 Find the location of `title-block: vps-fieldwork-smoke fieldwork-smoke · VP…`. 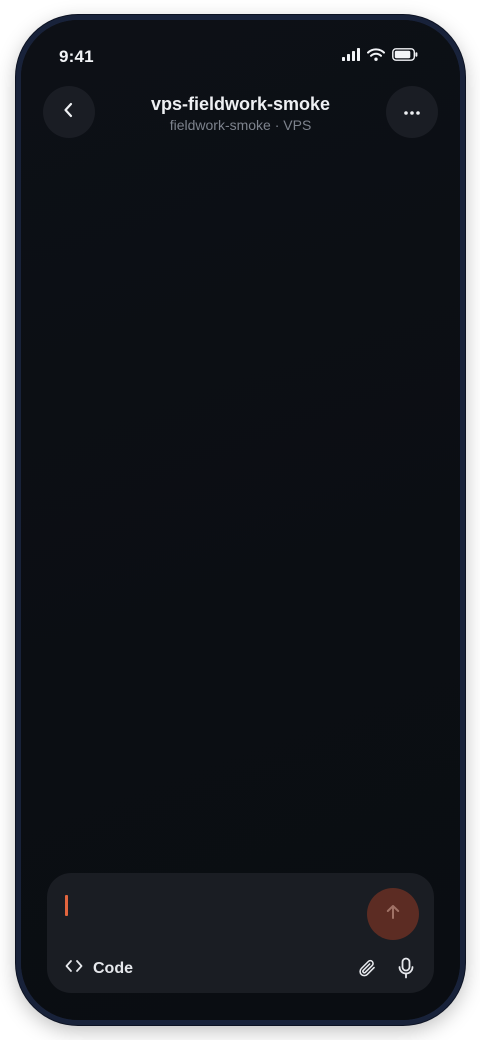

title-block: vps-fieldwork-smoke fieldwork-smoke · VP… is located at coordinates (240, 113).